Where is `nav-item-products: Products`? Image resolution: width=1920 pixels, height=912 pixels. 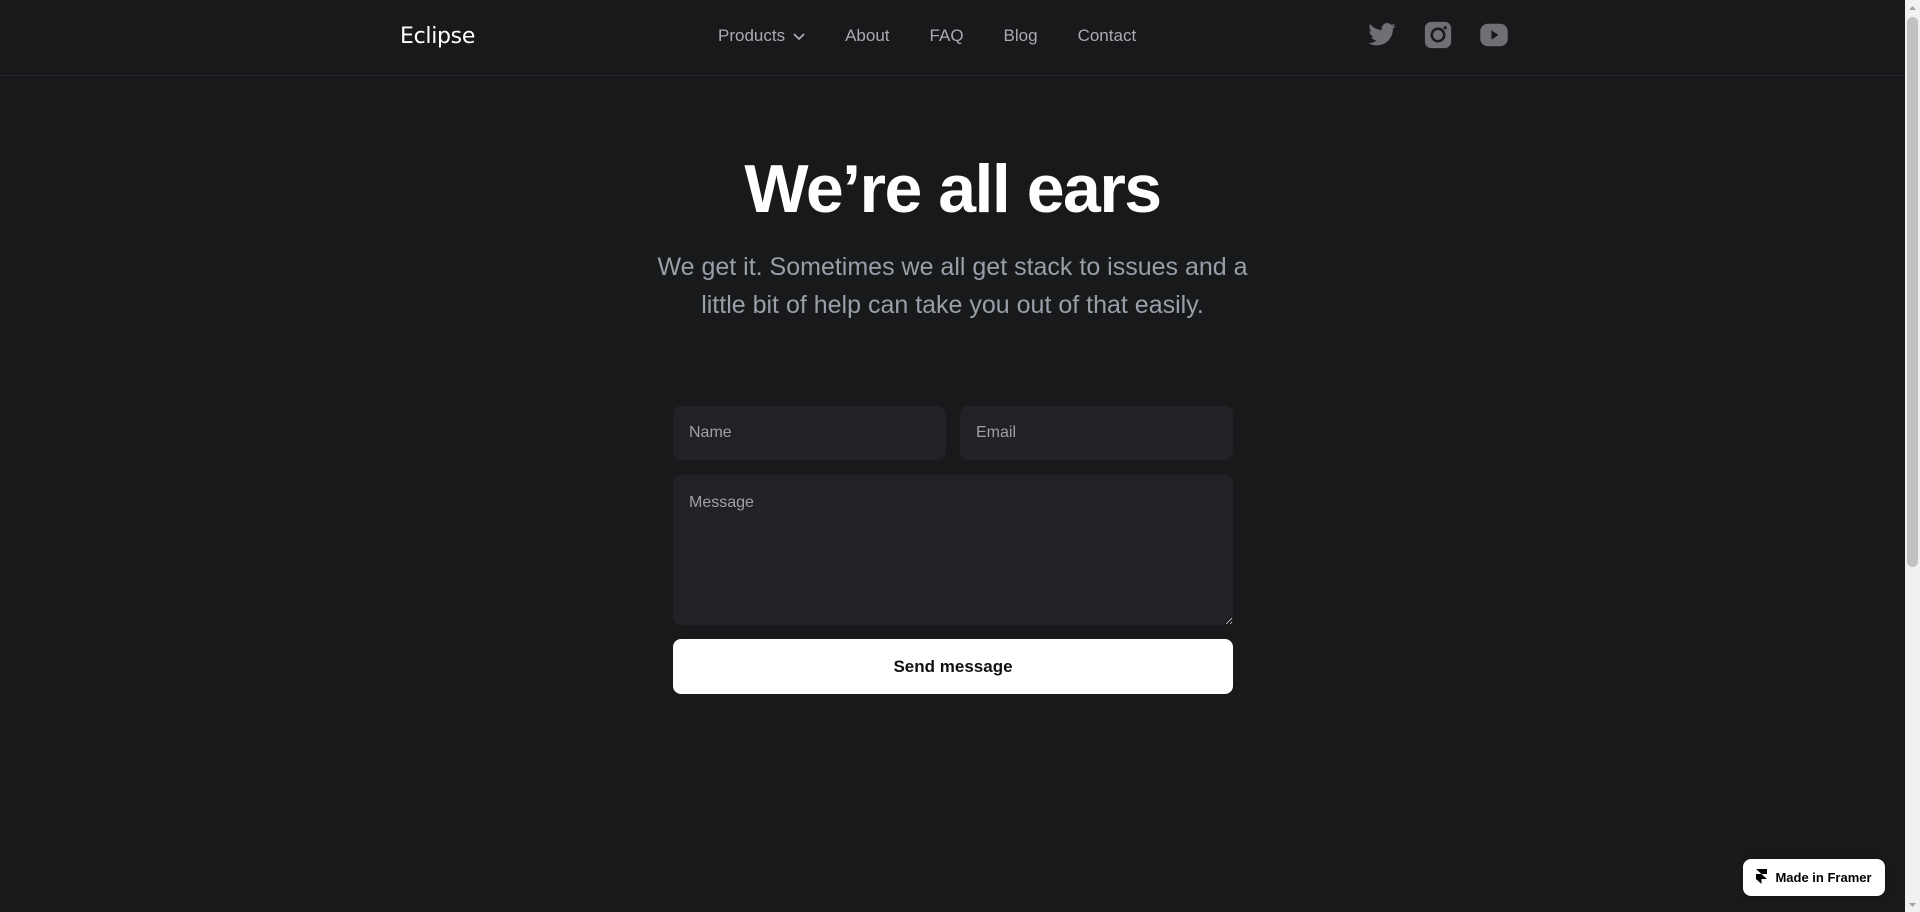 nav-item-products: Products is located at coordinates (761, 36).